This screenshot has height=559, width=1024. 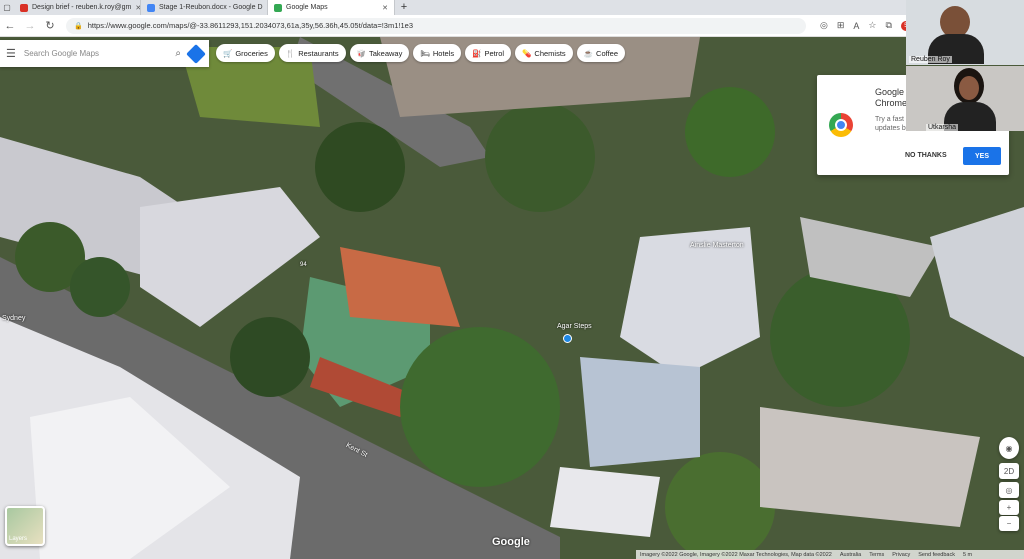 I want to click on hamburger-menu-icon: ☰, so click(x=11, y=53).